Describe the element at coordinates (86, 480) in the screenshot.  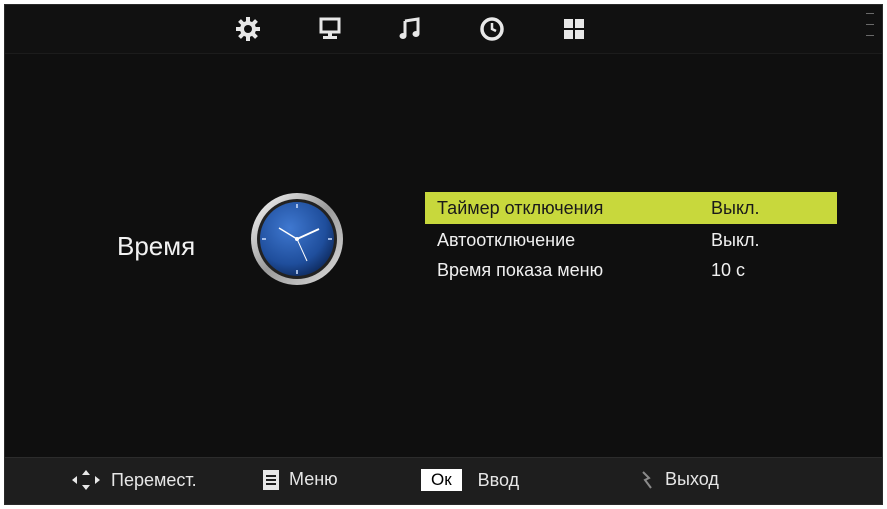
I see `dpad-arrows-icon` at that location.